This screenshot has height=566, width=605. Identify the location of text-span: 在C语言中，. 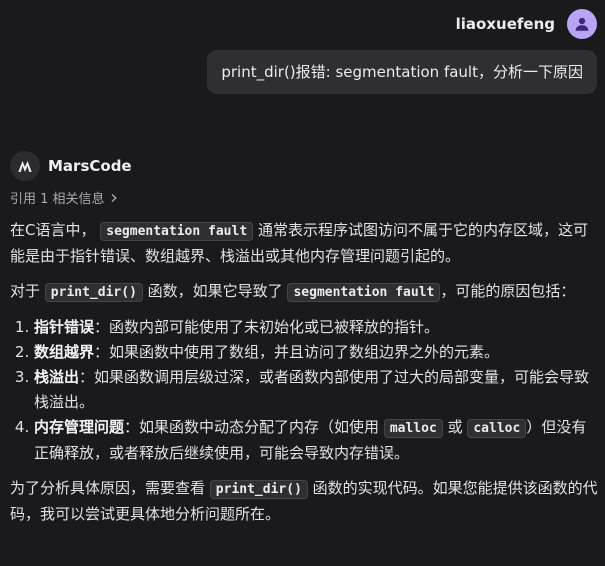
(53, 230).